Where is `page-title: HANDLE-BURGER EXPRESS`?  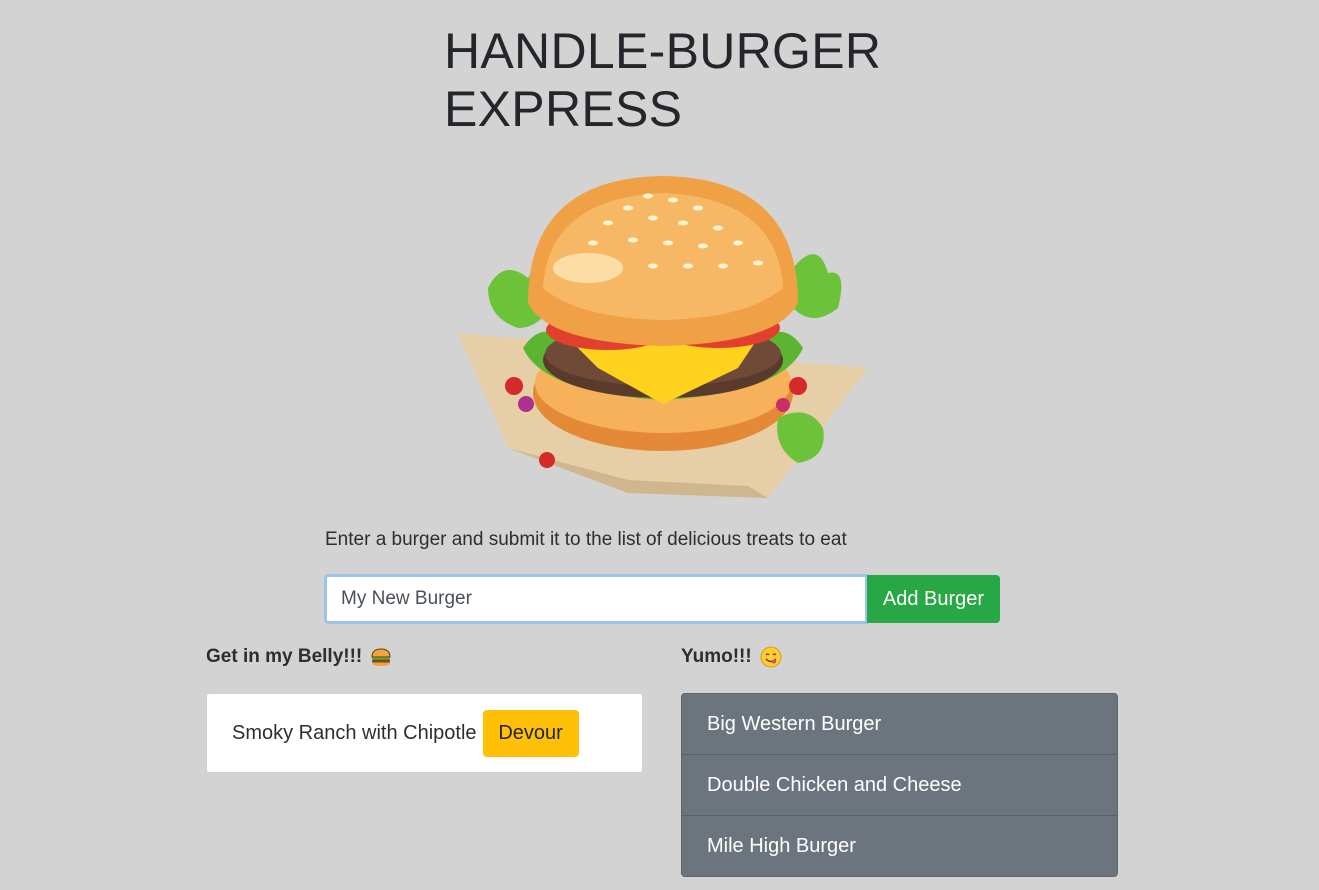
page-title: HANDLE-BURGER EXPRESS is located at coordinates (662, 80).